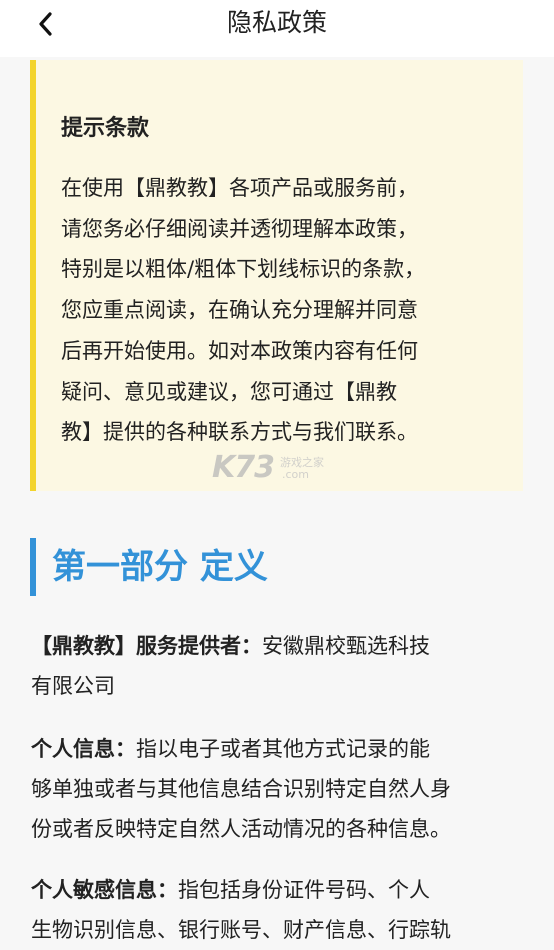  What do you see at coordinates (279, 666) in the screenshot?
I see `definition-provider: 【鼎教教】服务提供者：安徽鼎校甄选科技 有限公司` at bounding box center [279, 666].